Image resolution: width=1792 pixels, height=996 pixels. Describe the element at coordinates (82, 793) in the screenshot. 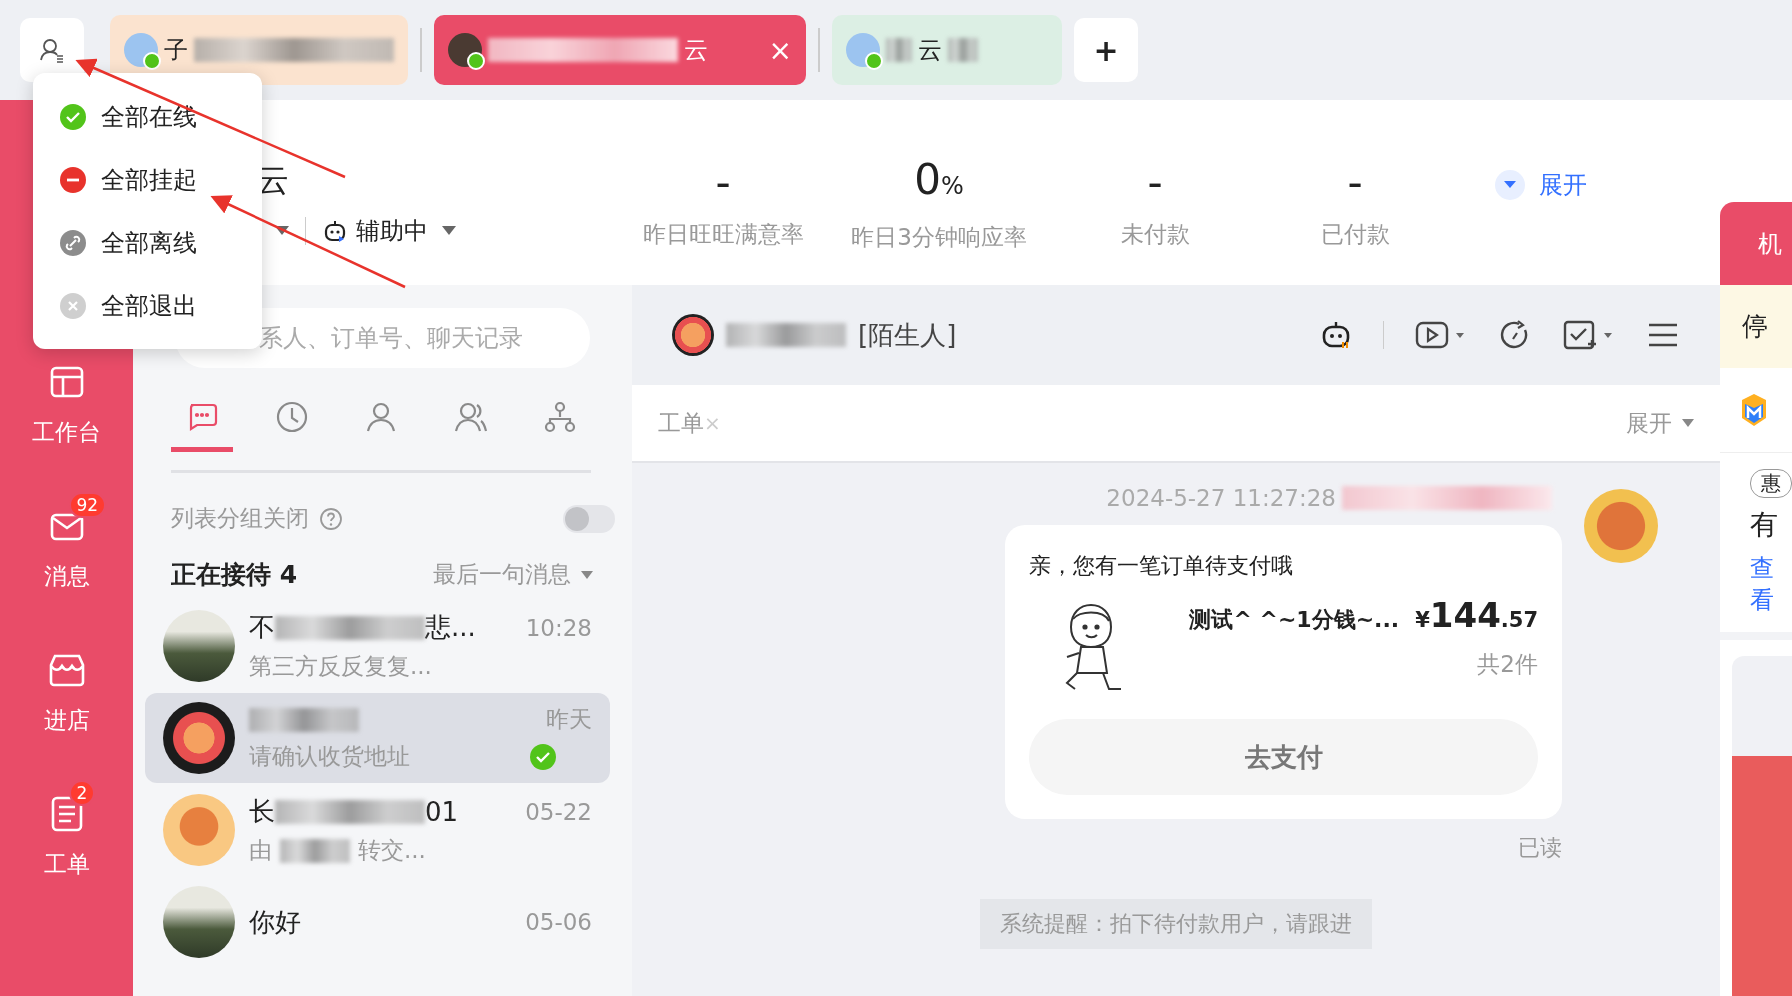

I see `unread-count: 2` at that location.